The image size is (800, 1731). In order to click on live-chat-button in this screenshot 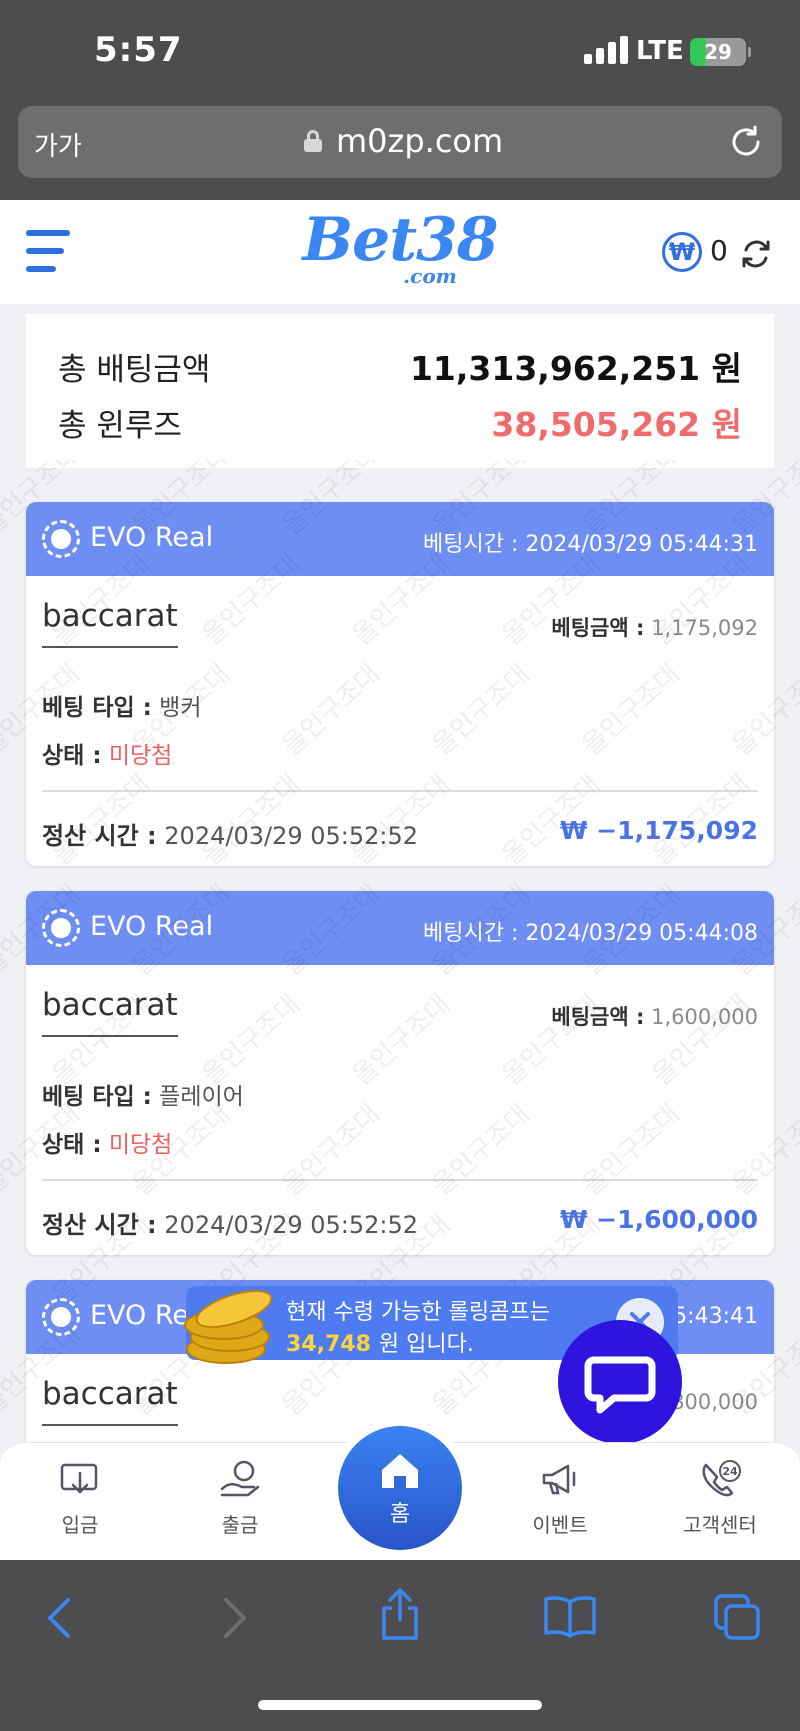, I will do `click(620, 1382)`.